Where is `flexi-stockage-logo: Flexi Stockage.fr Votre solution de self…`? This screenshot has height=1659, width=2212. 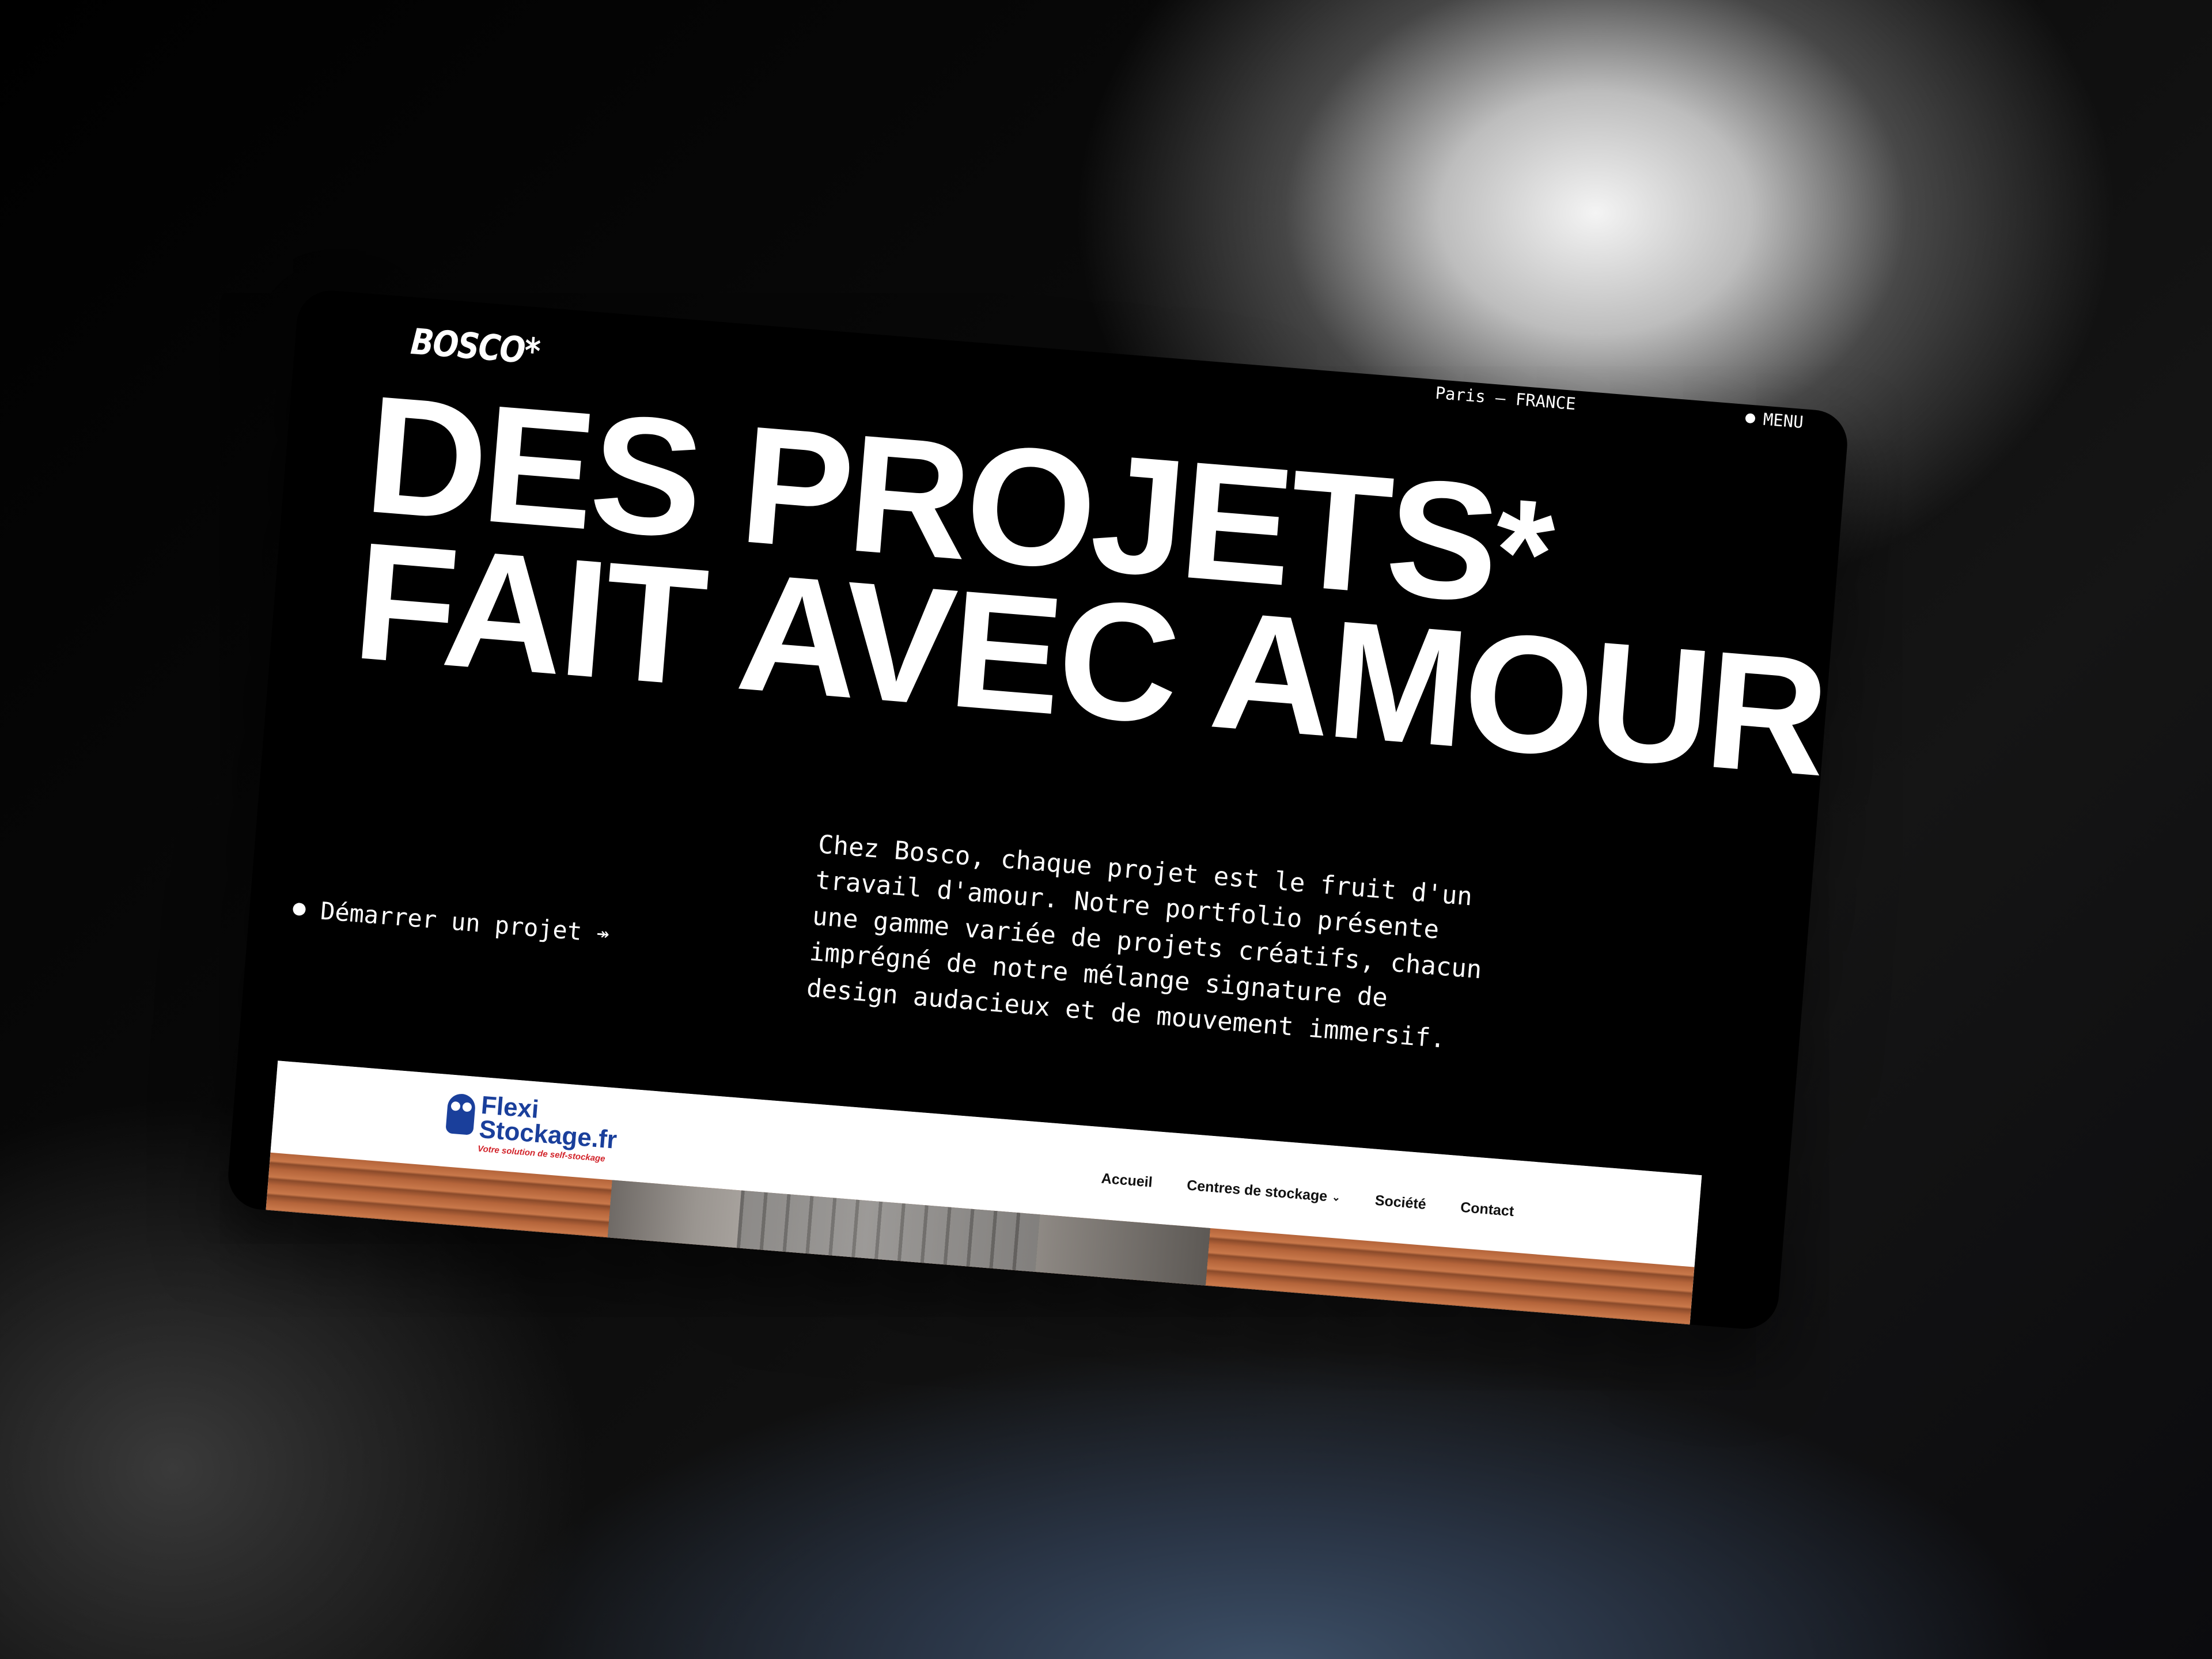
flexi-stockage-logo: Flexi Stockage.fr Votre solution de self… is located at coordinates (532, 1127).